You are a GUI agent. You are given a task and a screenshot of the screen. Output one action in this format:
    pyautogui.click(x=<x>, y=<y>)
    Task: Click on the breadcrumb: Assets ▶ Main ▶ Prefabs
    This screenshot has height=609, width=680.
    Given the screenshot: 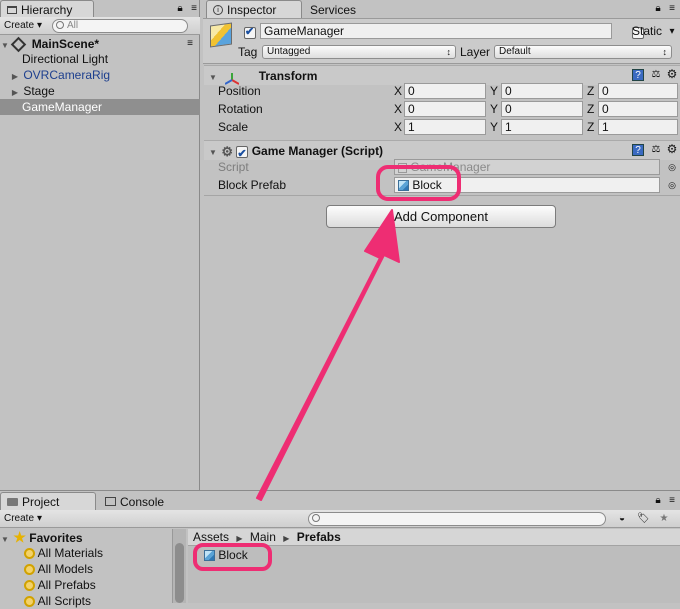 What is the action you would take?
    pyautogui.click(x=434, y=537)
    